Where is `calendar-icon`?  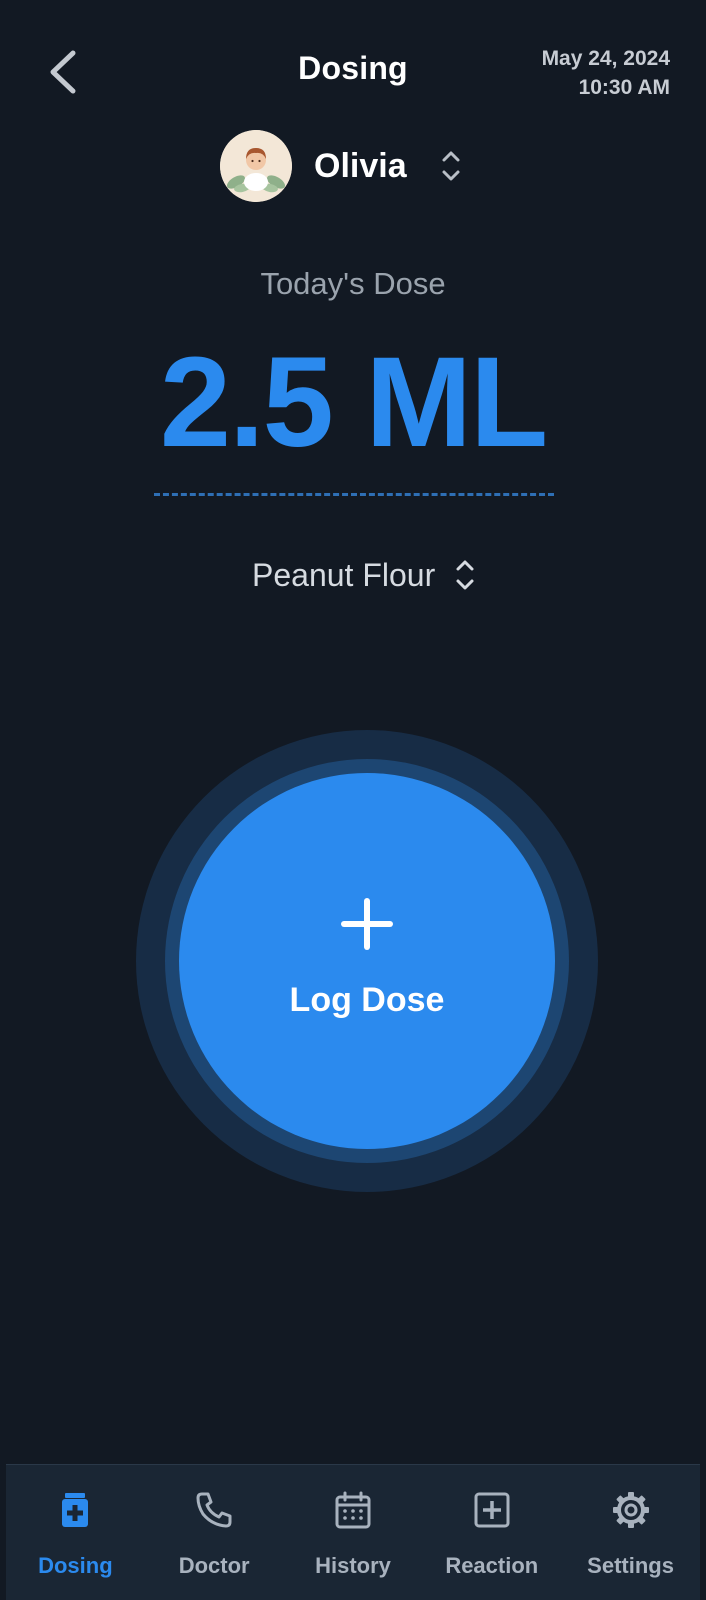
calendar-icon is located at coordinates (353, 1510).